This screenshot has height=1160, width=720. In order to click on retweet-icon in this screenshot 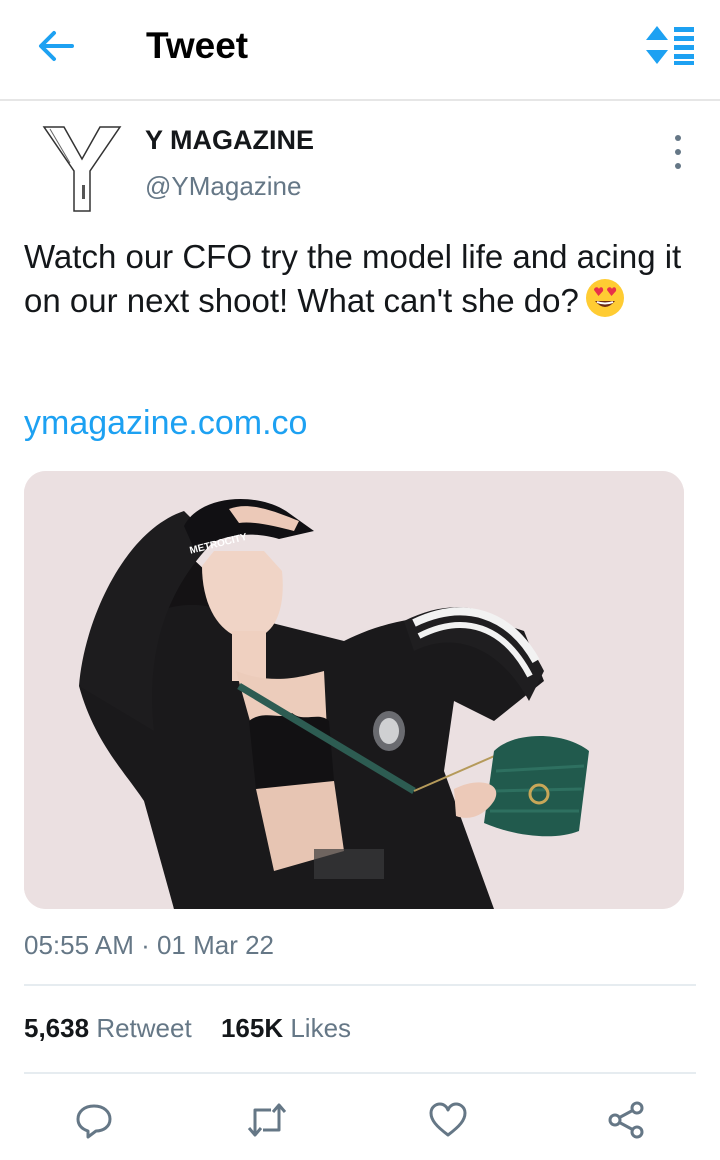, I will do `click(267, 1120)`.